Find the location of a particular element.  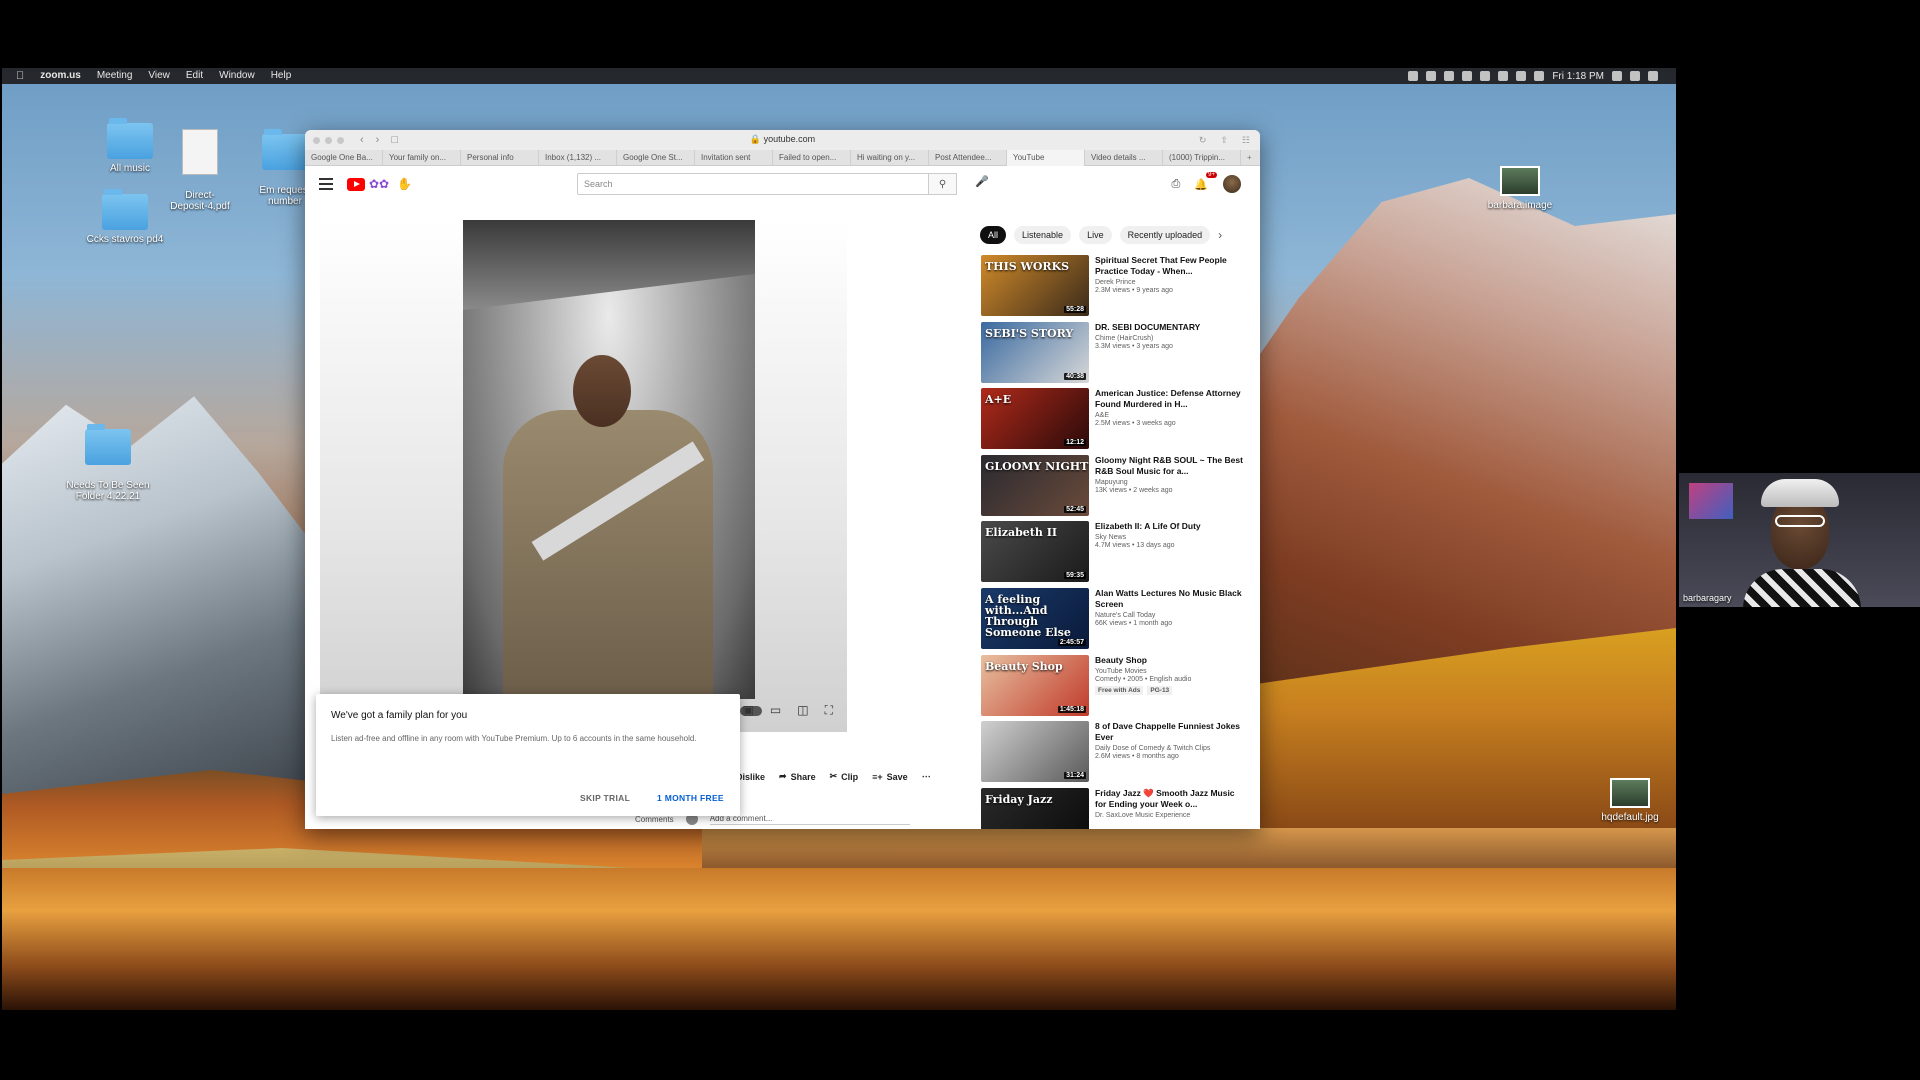

recommendation-channel: Derek Prince is located at coordinates (1170, 282).